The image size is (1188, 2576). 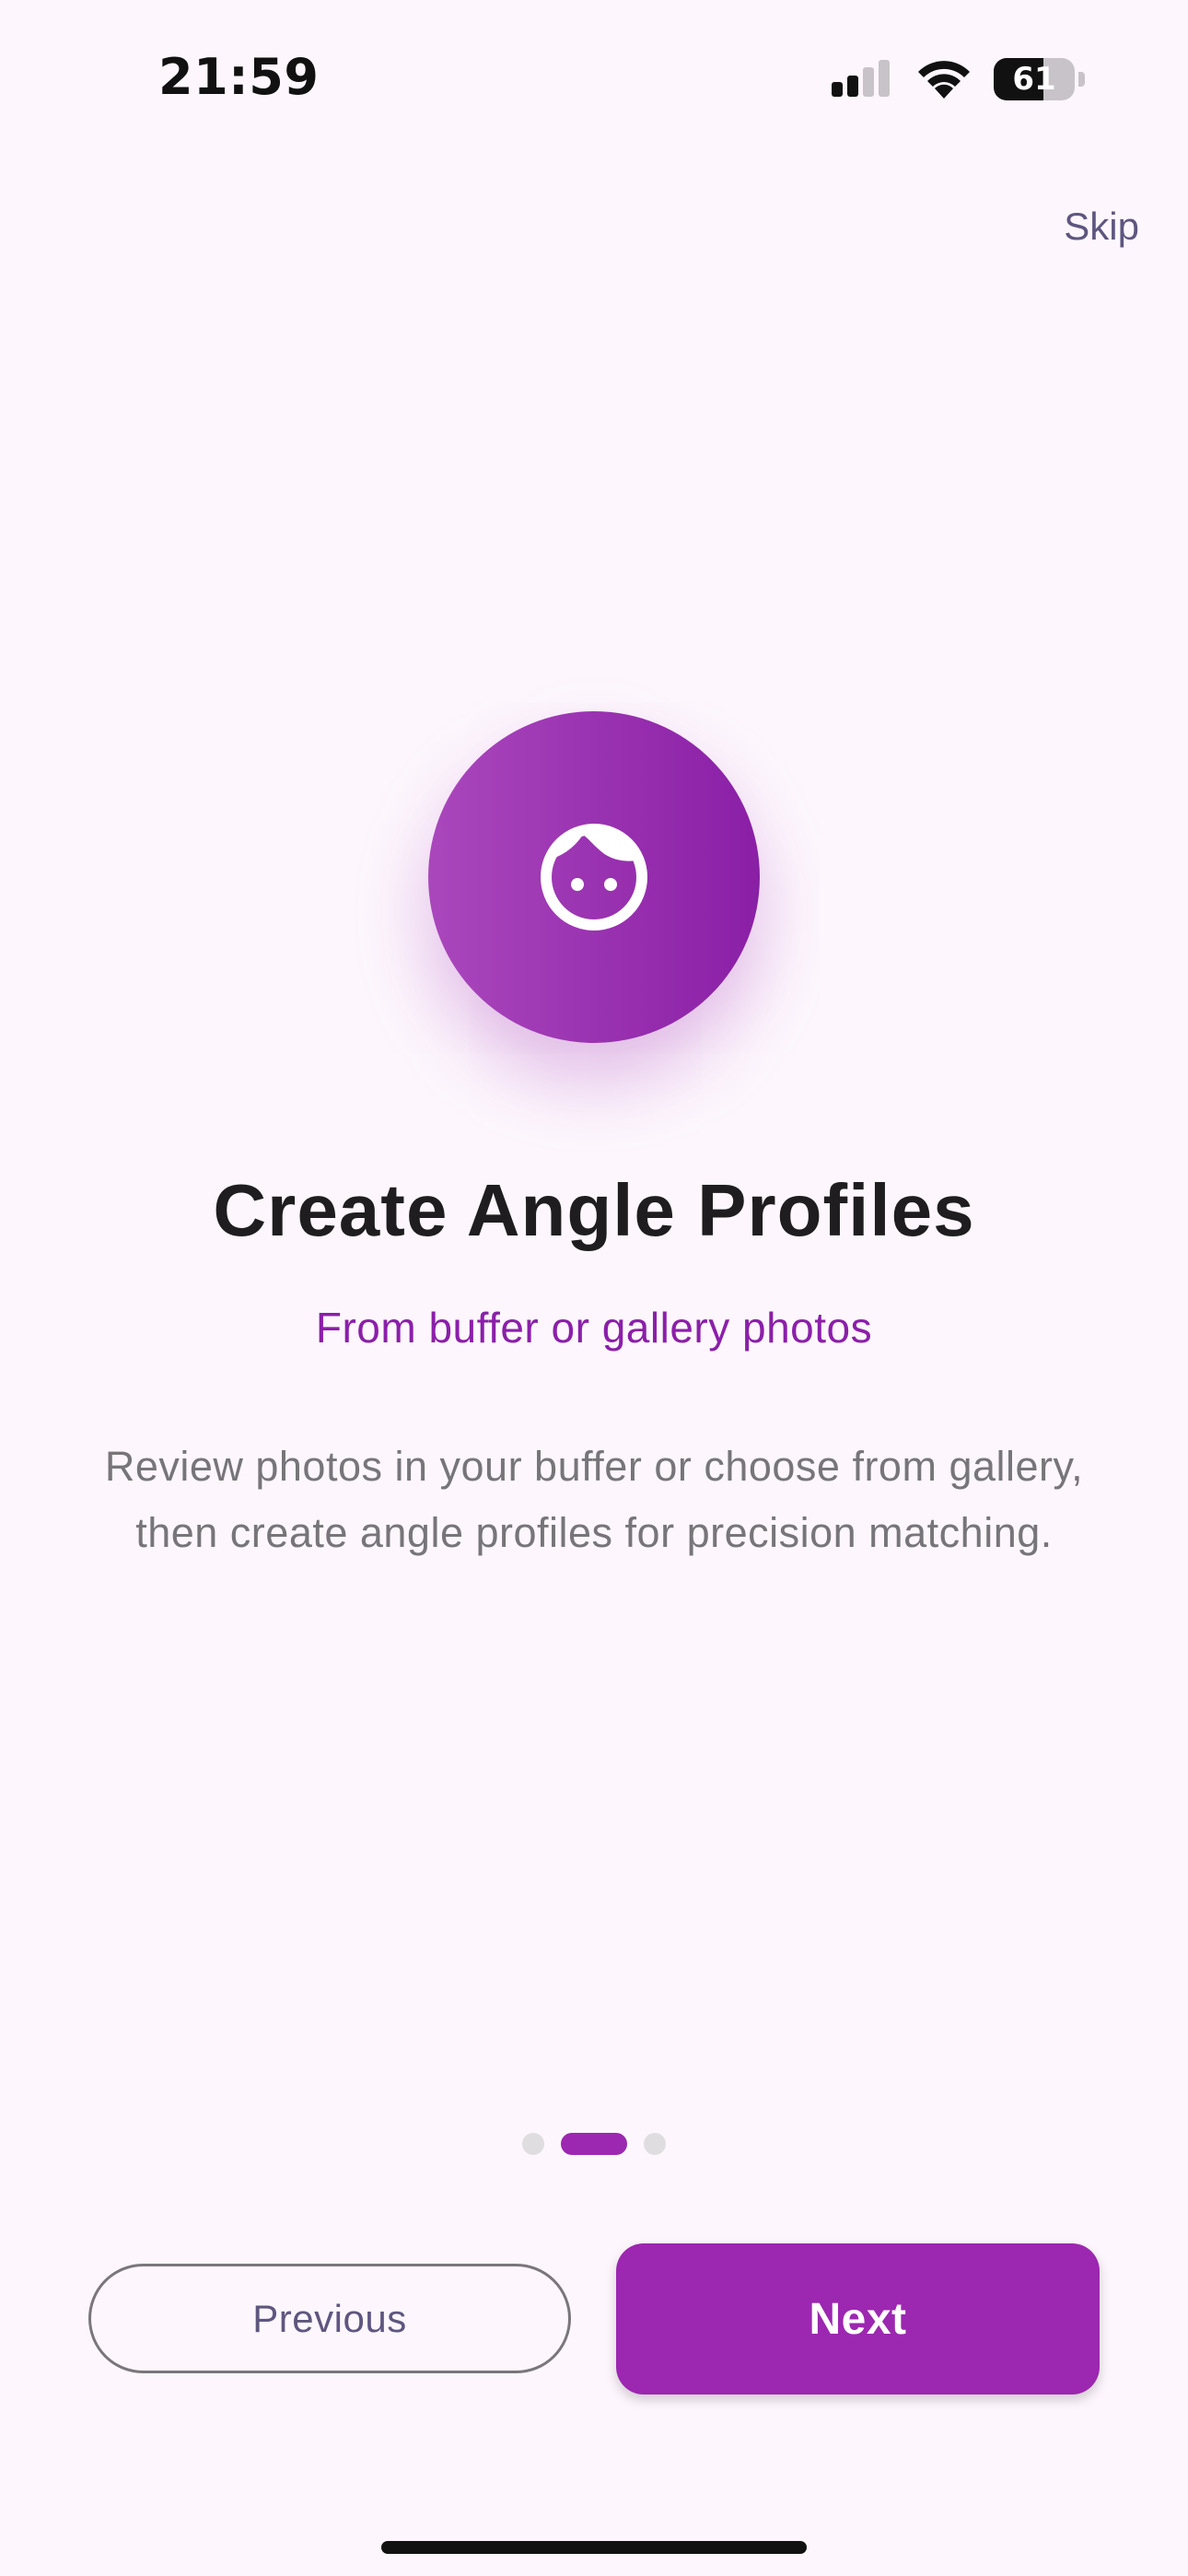 What do you see at coordinates (329, 2318) in the screenshot?
I see `previous-button: Previous` at bounding box center [329, 2318].